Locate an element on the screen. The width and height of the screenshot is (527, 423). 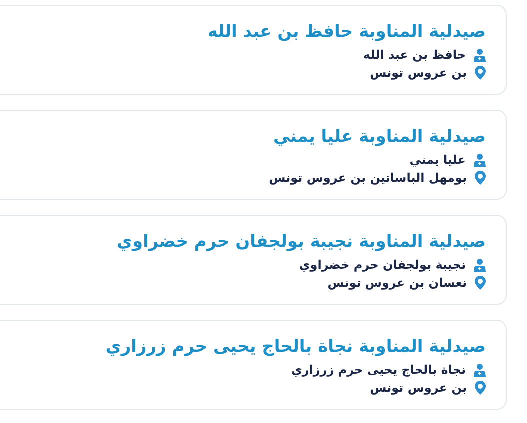
pharmacist-name: عليا يمني is located at coordinates (438, 160).